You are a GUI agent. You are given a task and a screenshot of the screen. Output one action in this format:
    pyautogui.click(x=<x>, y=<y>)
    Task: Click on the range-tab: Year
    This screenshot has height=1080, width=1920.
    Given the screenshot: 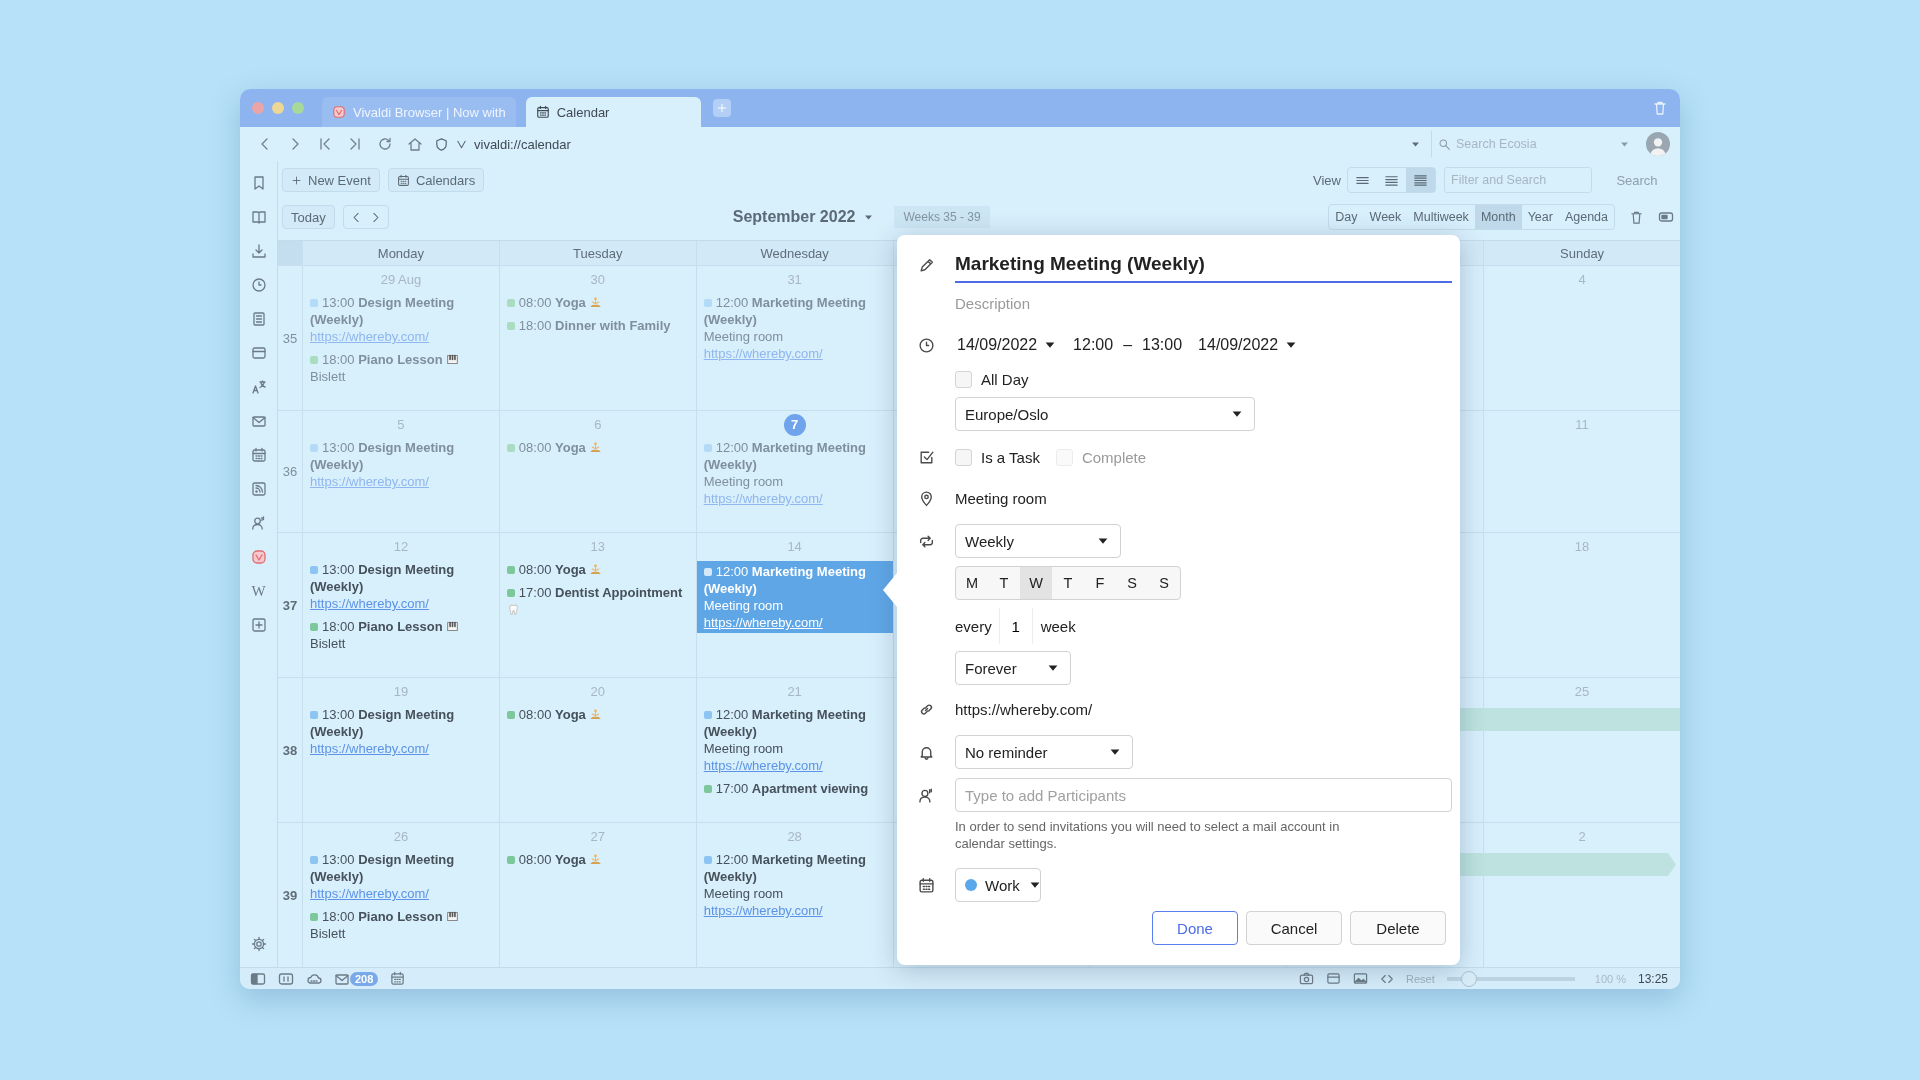 What is the action you would take?
    pyautogui.click(x=1540, y=217)
    